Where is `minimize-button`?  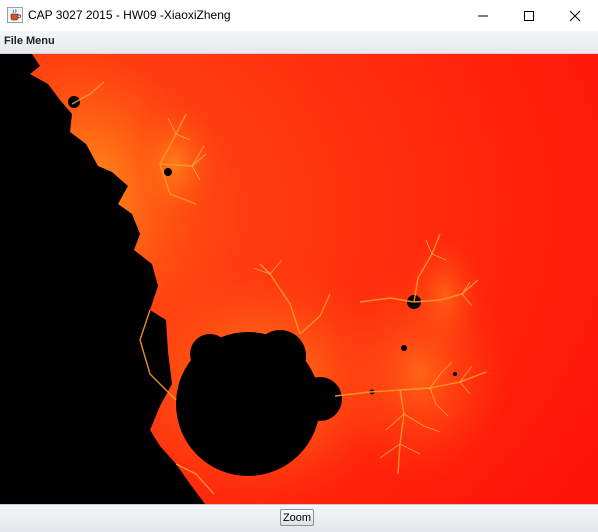
minimize-button is located at coordinates (483, 15).